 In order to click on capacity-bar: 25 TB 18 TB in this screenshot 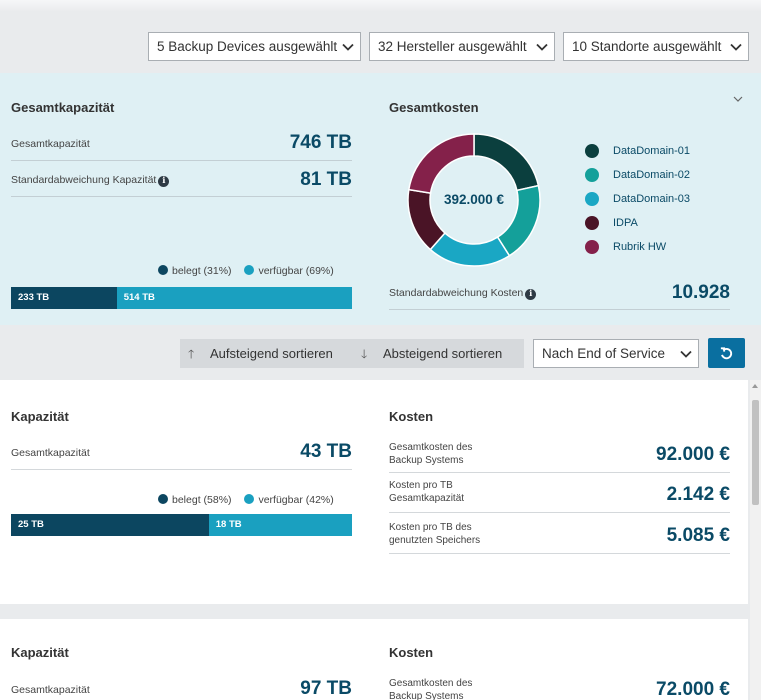, I will do `click(181, 525)`.